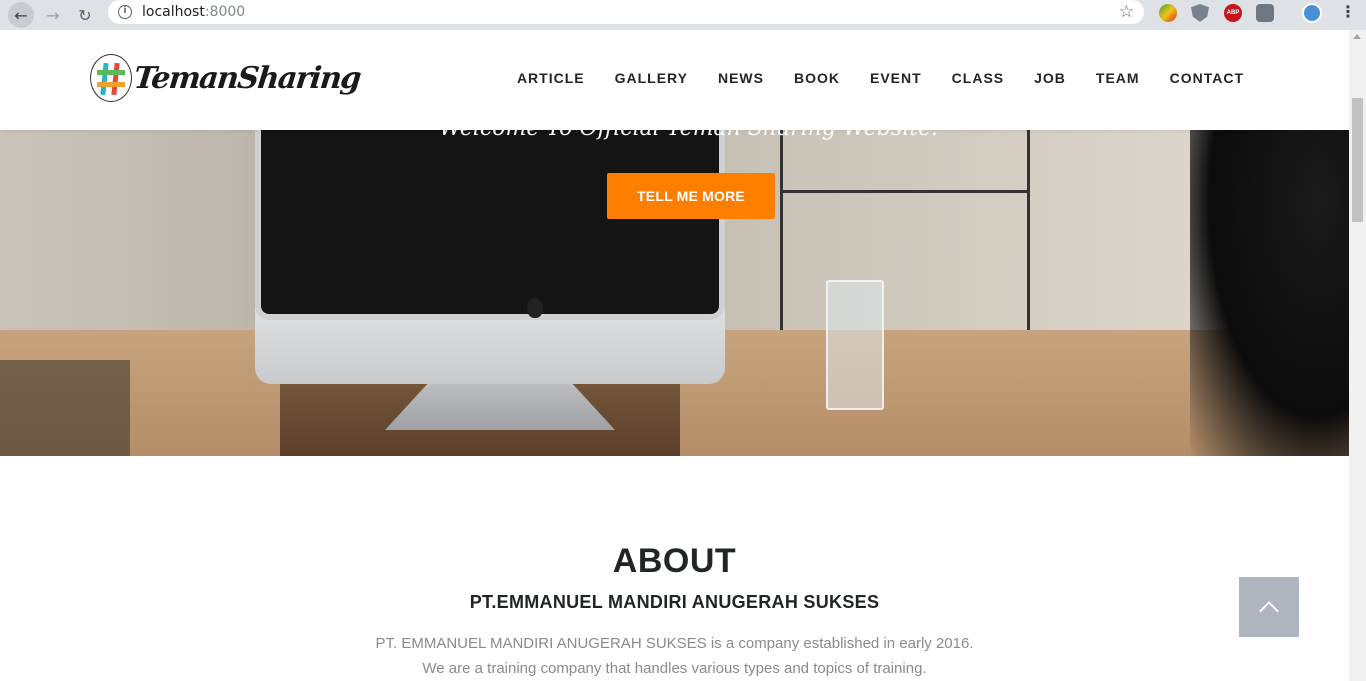 The width and height of the screenshot is (1366, 681). I want to click on page-scrollbar, so click(1357, 355).